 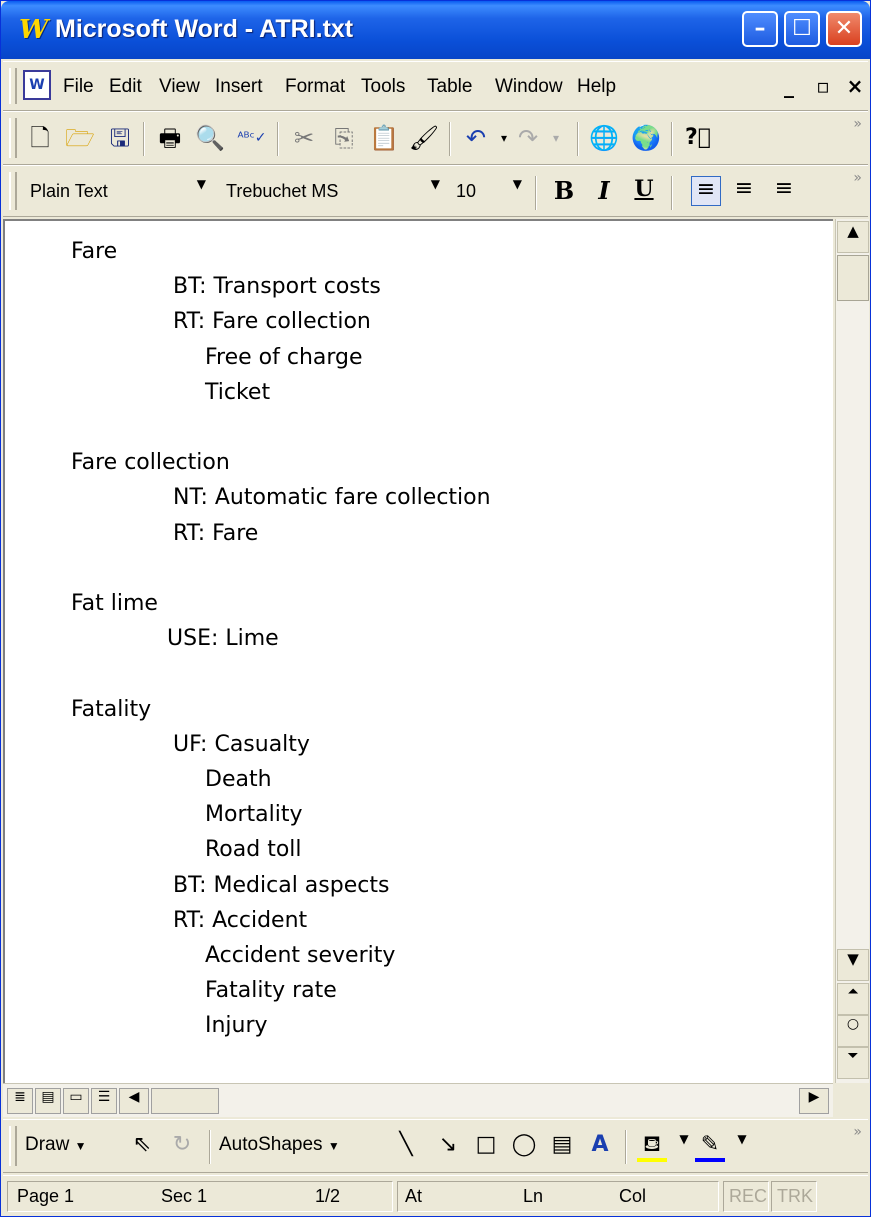 I want to click on text-box-icon: ▤, so click(x=562, y=1147).